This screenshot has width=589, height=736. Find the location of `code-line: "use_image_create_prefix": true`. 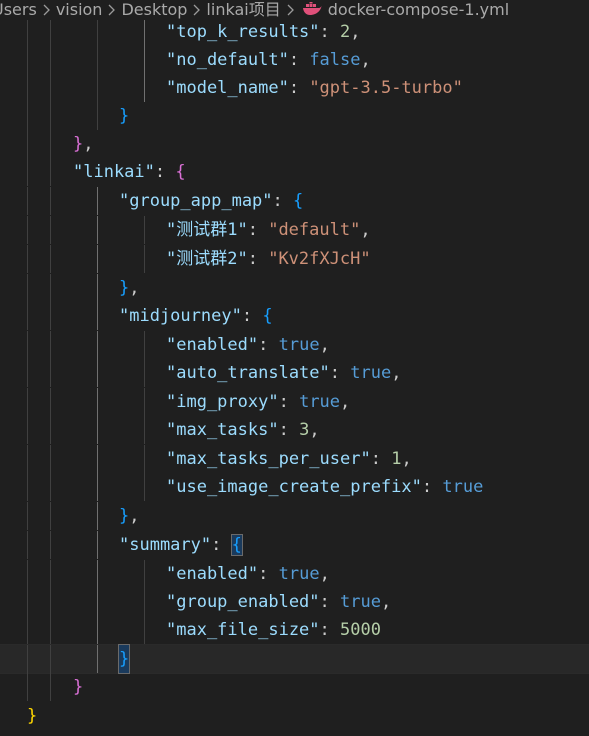

code-line: "use_image_create_prefix": true is located at coordinates (294, 487).